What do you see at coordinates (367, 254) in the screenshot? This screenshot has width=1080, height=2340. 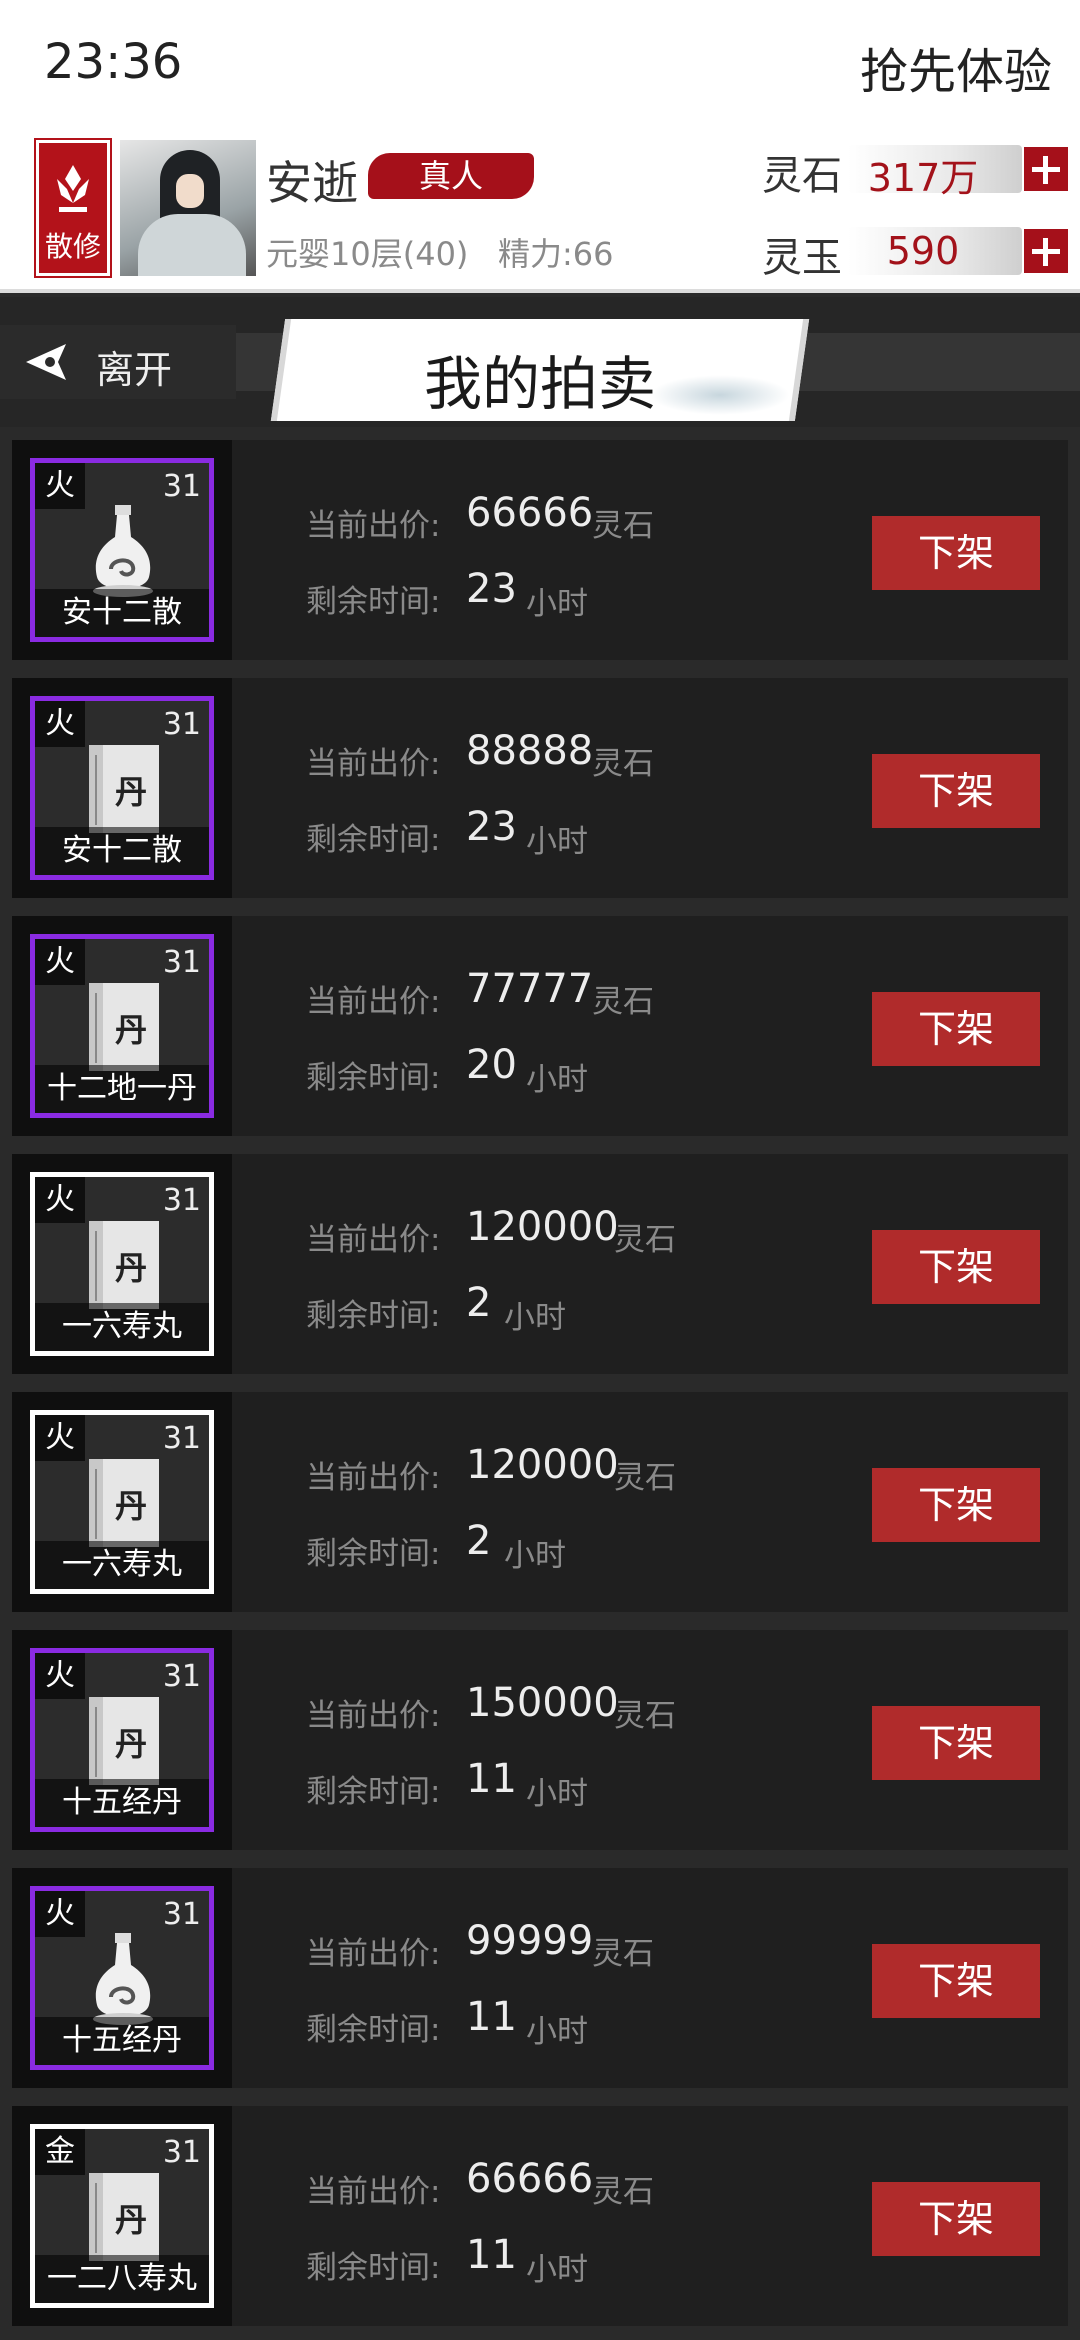 I see `cultivation-realm: 元婴10层(40)` at bounding box center [367, 254].